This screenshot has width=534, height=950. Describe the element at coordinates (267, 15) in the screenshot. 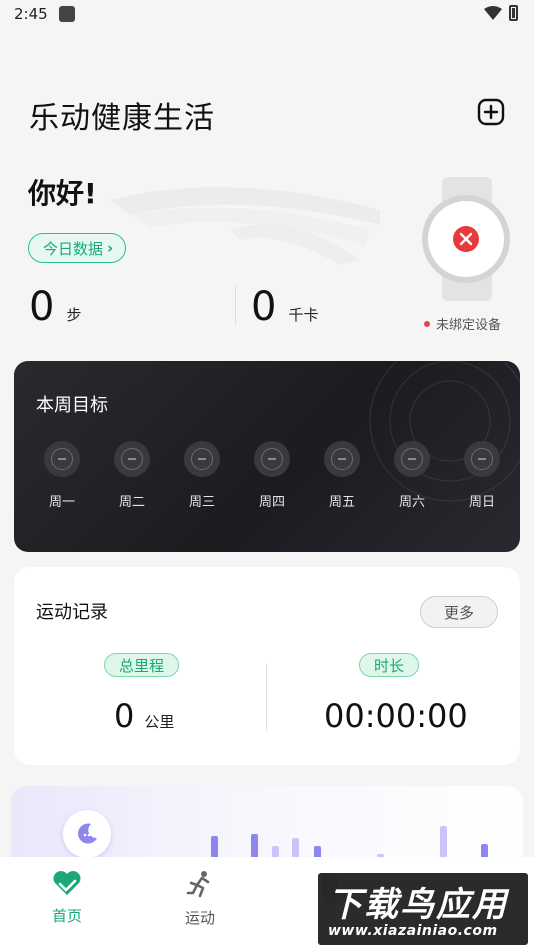

I see `status-bar: 2:45` at that location.